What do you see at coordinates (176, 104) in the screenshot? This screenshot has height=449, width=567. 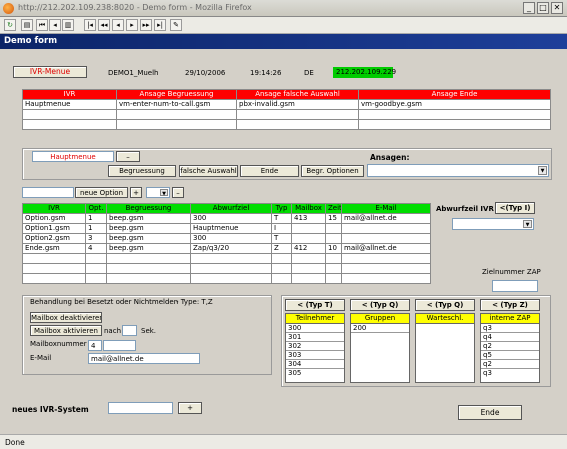 I see `table-cell: vm-enter-num-to-call.gsm` at bounding box center [176, 104].